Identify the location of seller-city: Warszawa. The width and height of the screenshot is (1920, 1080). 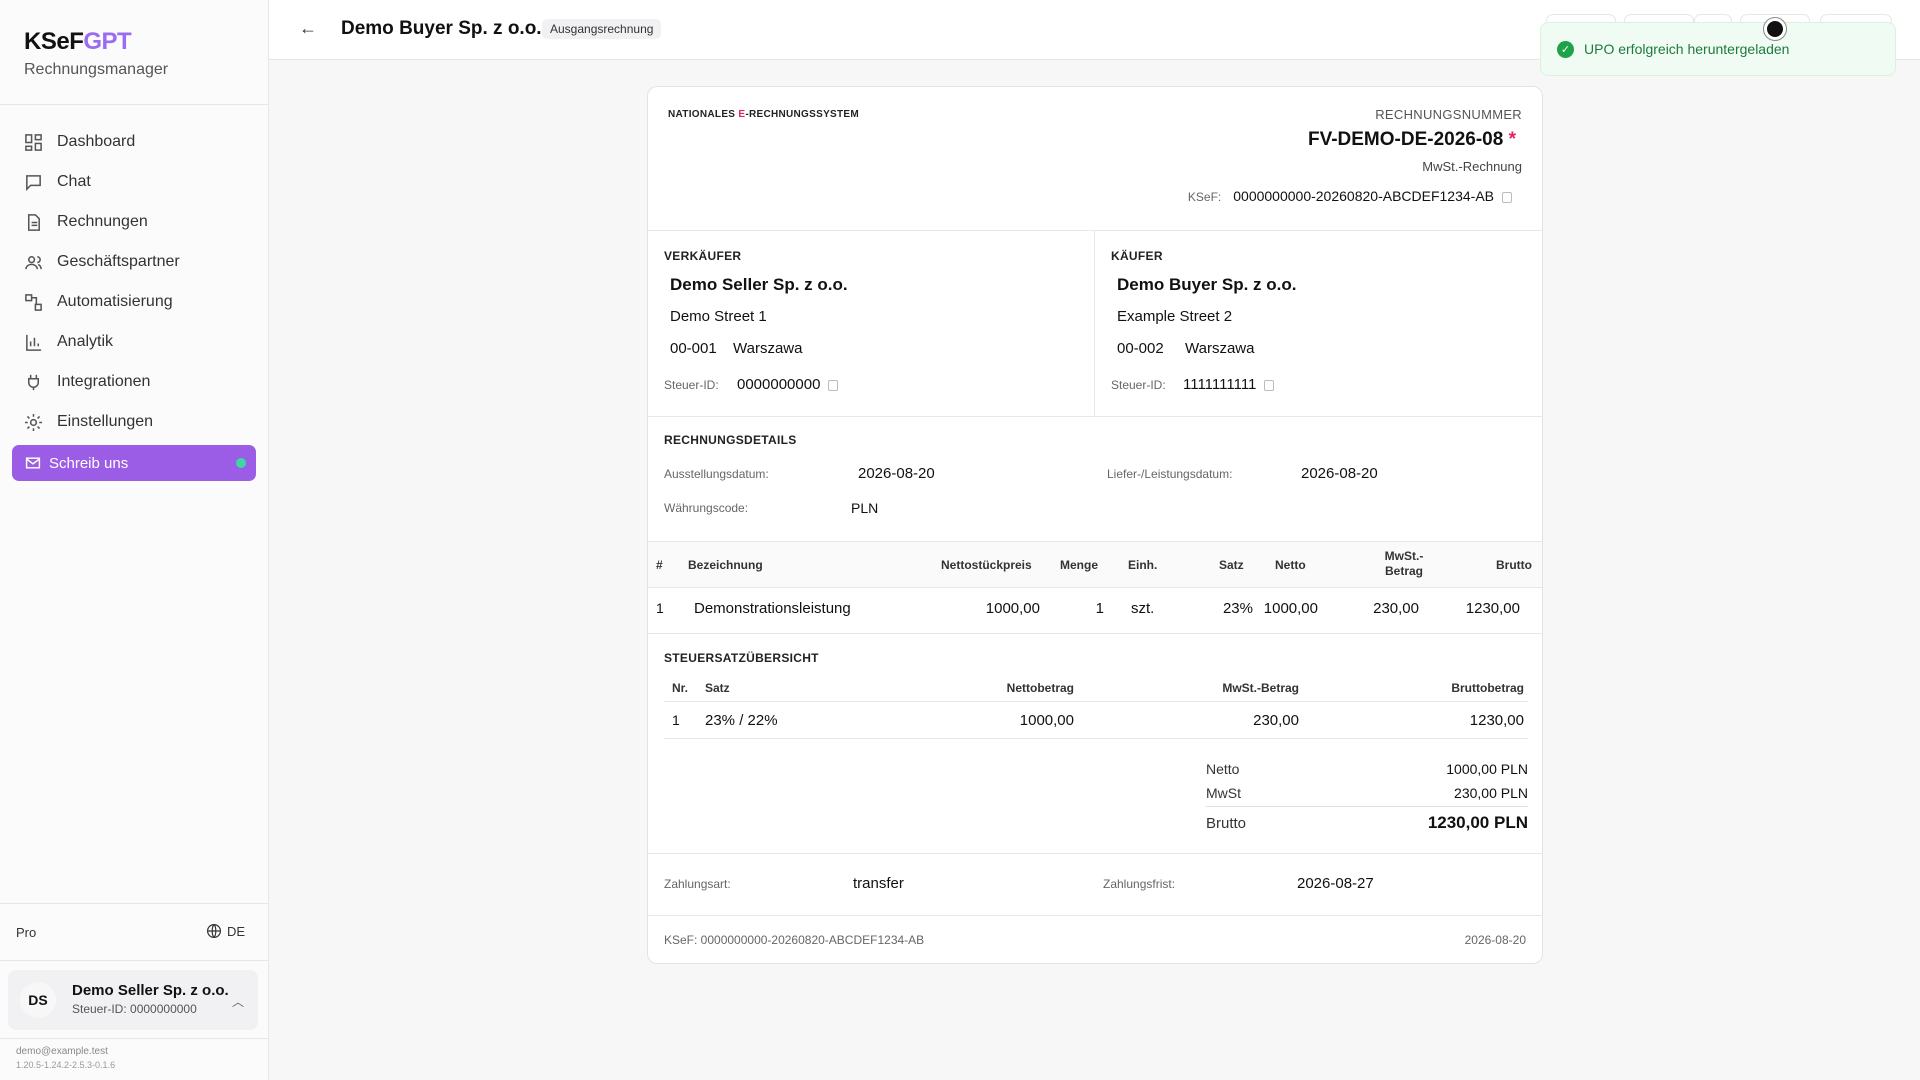
(768, 348).